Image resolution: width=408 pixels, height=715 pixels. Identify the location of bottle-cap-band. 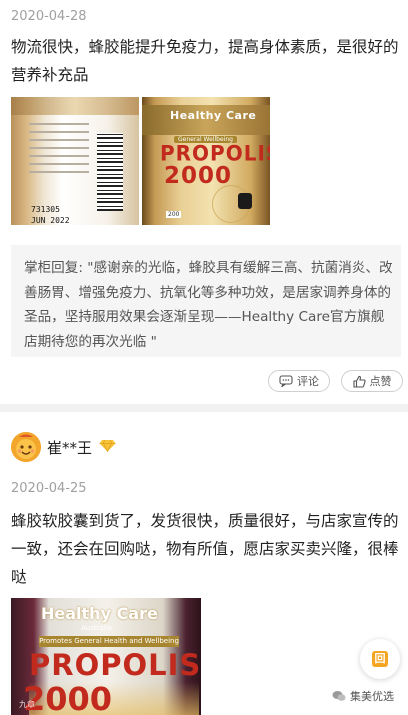
(75, 106).